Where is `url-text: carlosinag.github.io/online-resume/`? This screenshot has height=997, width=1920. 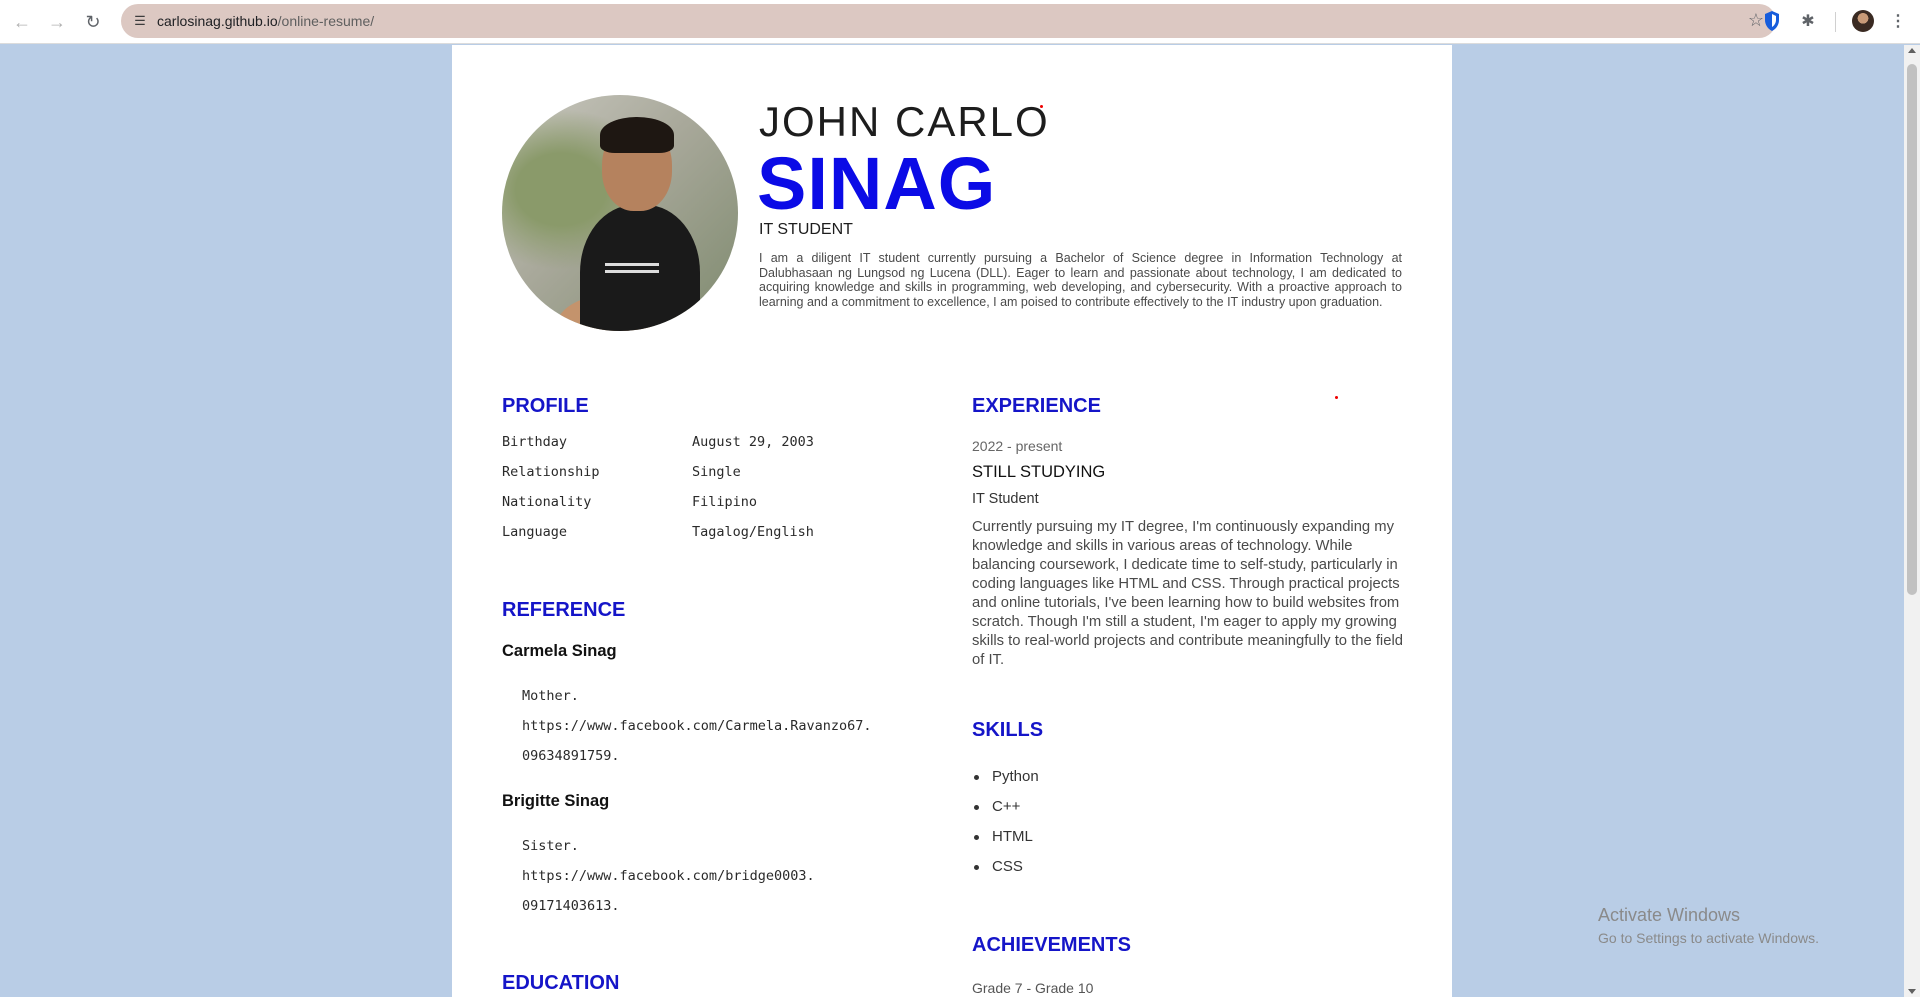
url-text: carlosinag.github.io/online-resume/ is located at coordinates (265, 21).